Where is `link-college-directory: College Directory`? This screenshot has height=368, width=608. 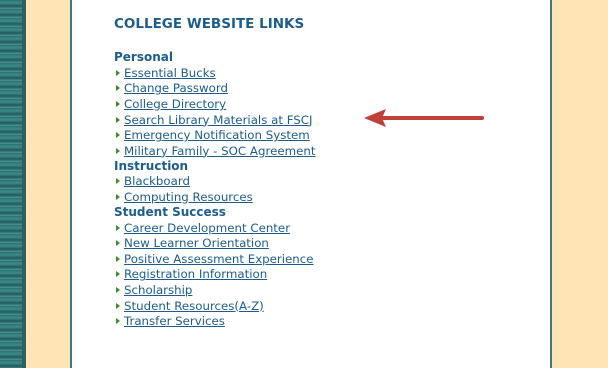 link-college-directory: College Directory is located at coordinates (214, 104).